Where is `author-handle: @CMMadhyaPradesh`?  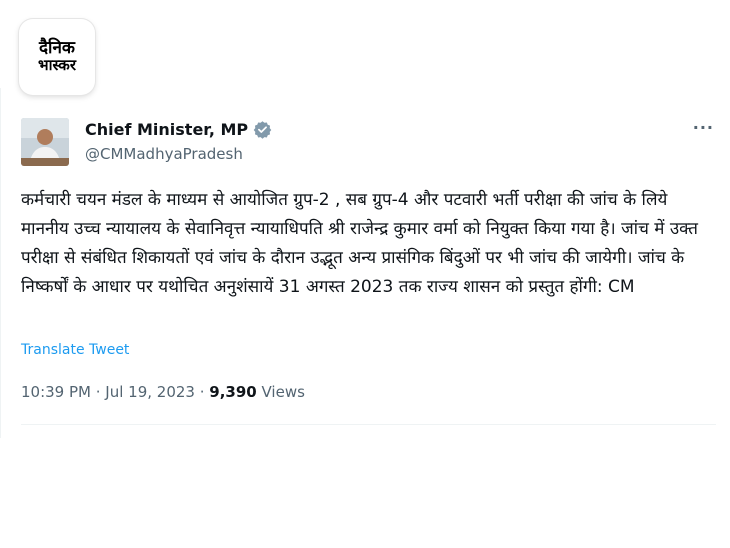
author-handle: @CMMadhyaPradesh is located at coordinates (164, 154).